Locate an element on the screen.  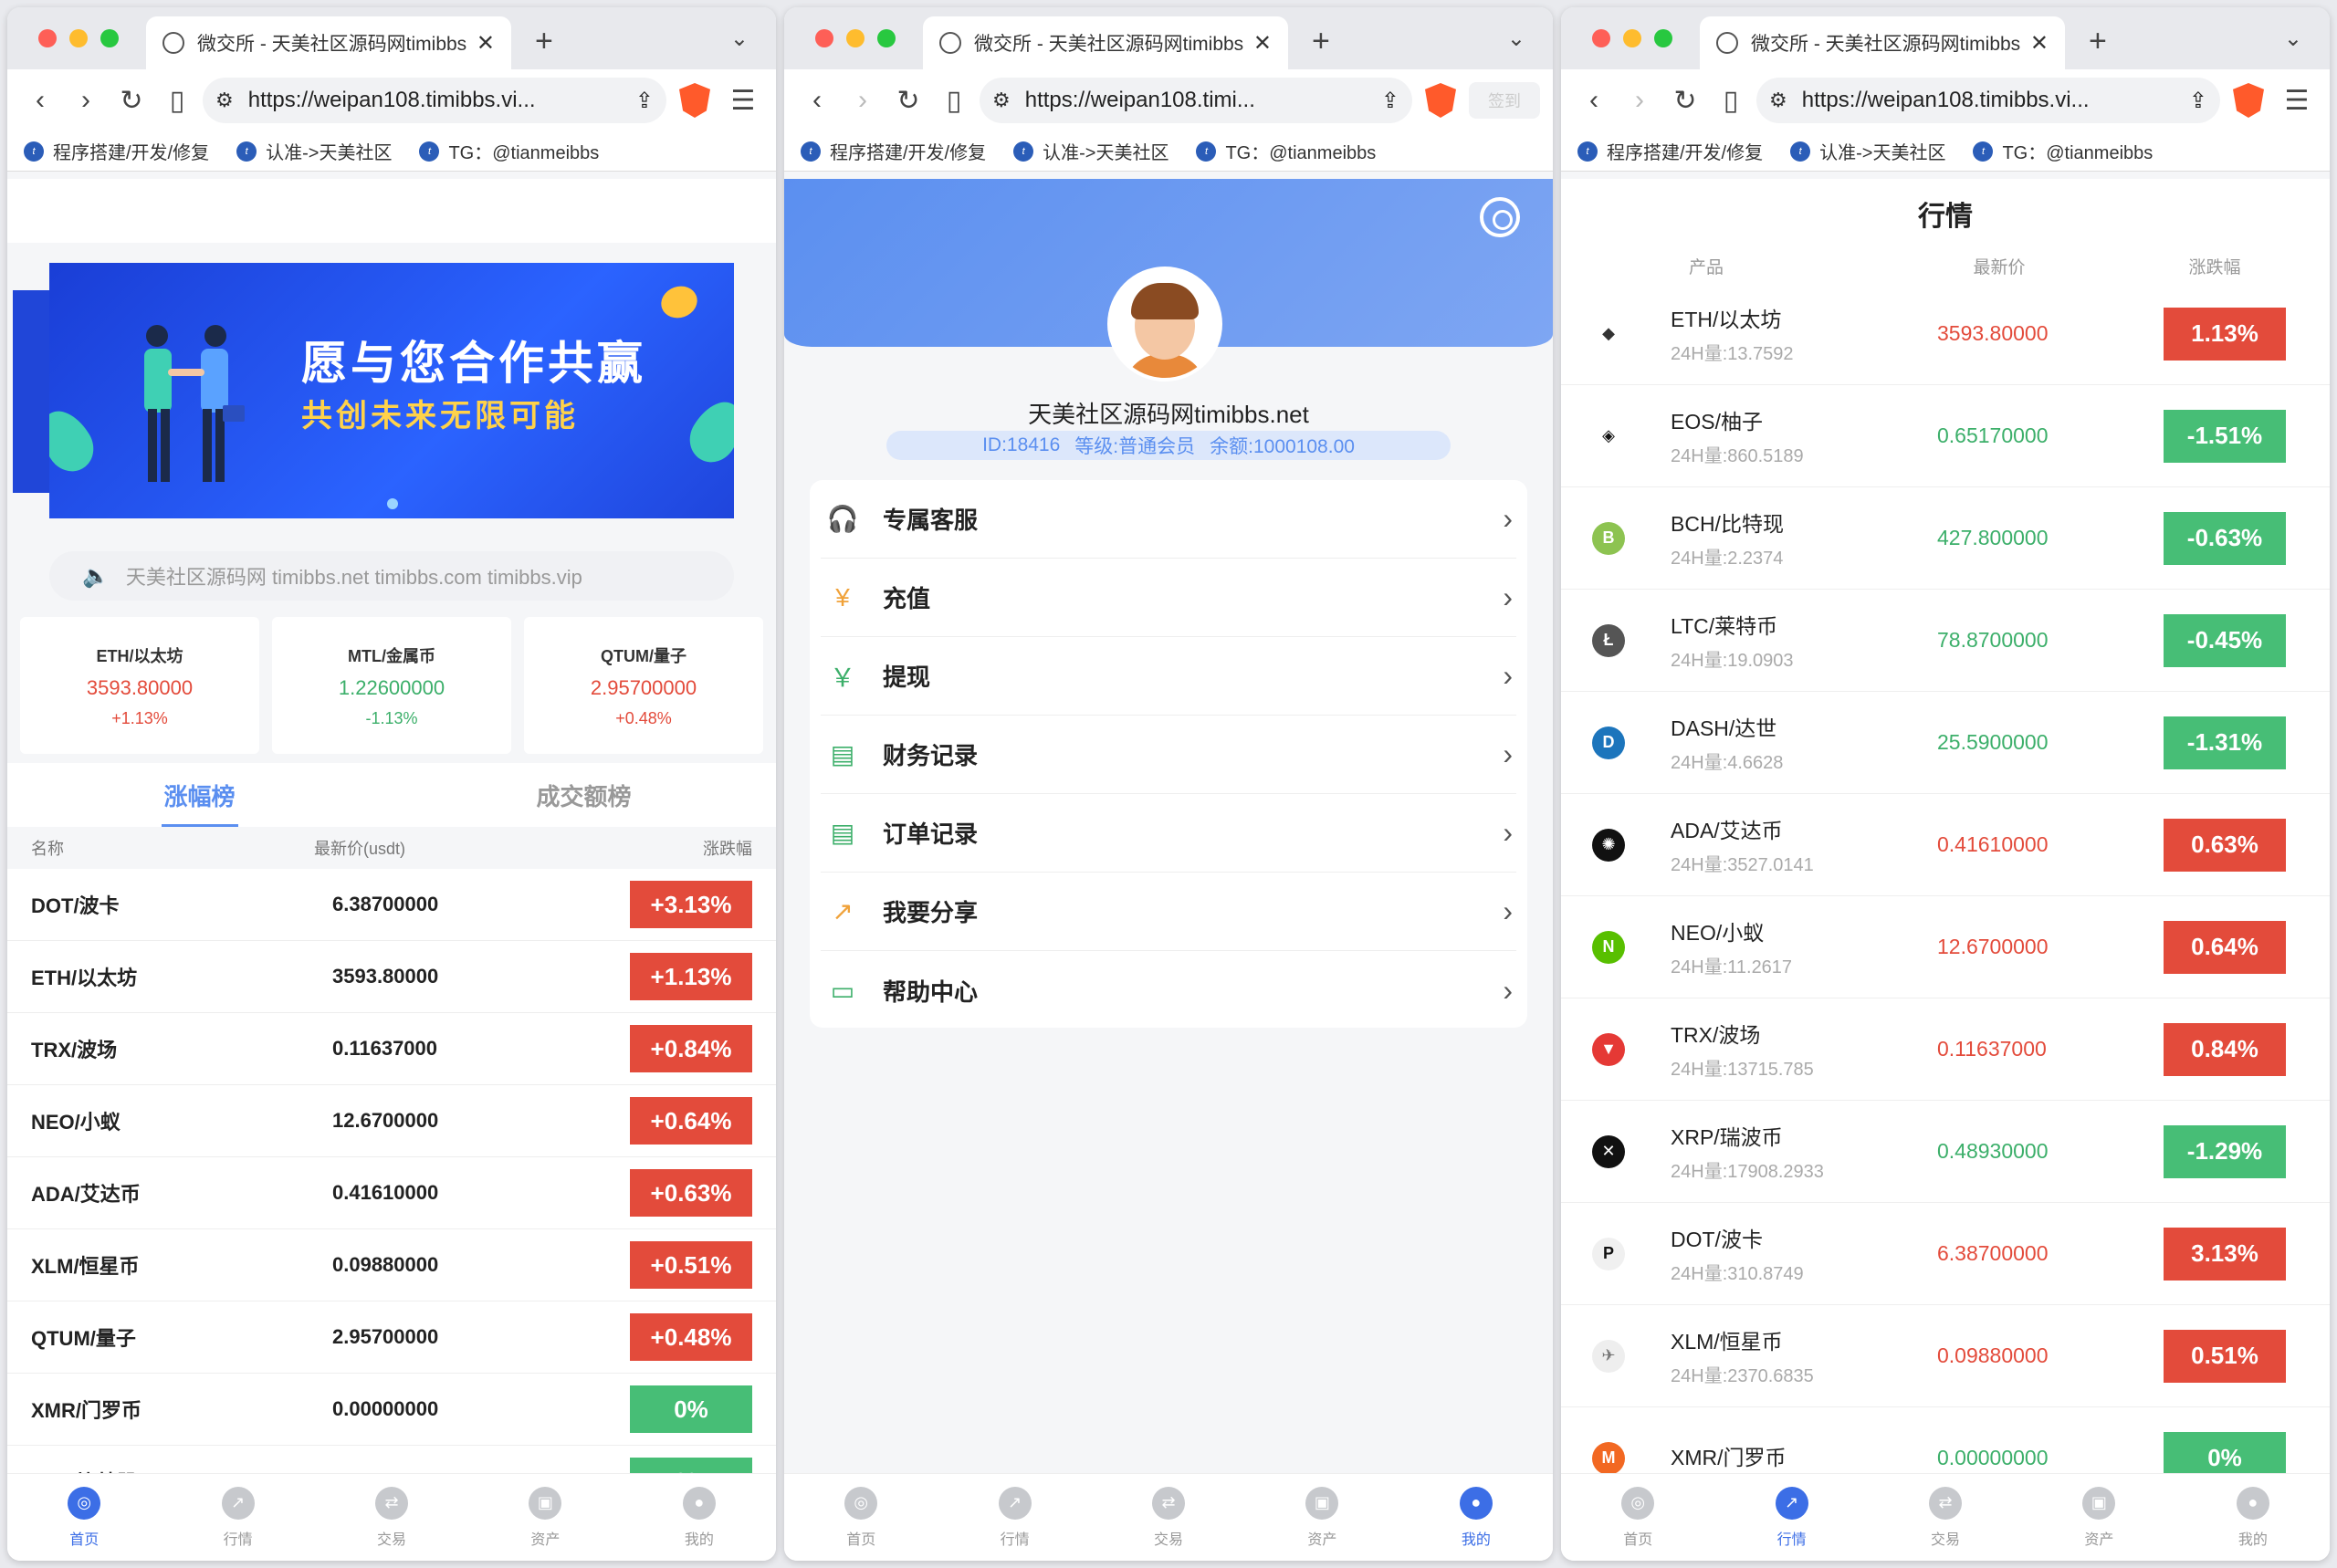
table-row: DOT/波卡 6.38700000 +3.13% is located at coordinates (391, 905).